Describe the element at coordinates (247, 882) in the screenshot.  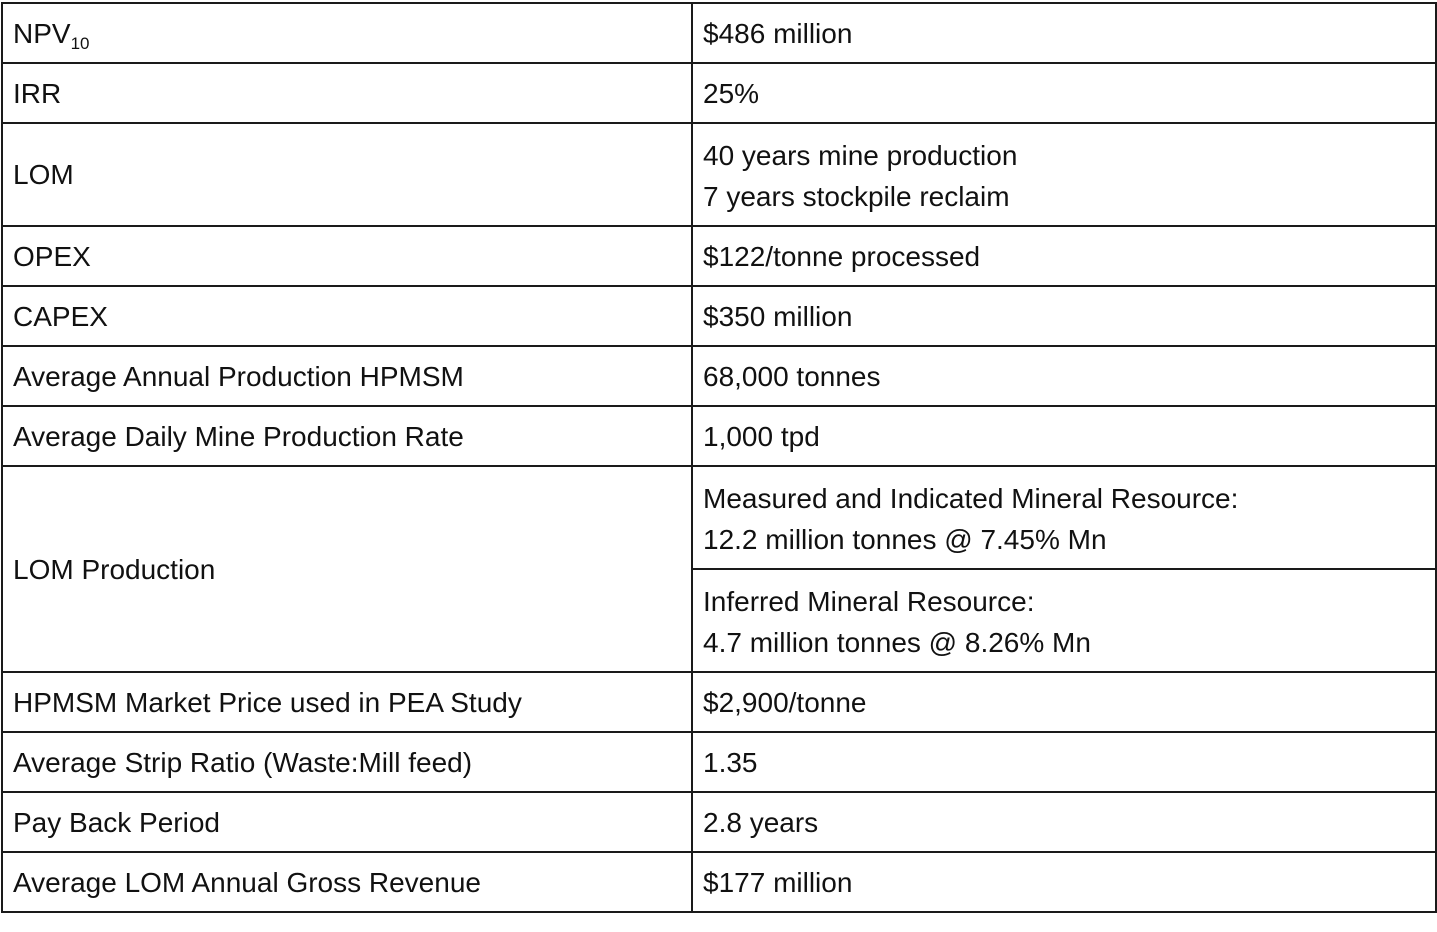
I see `row-label: Average LOM Annual Gross Revenue` at that location.